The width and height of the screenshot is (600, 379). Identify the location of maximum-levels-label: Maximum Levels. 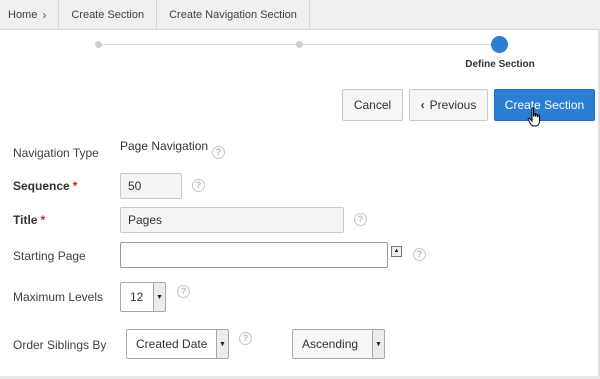
(58, 297).